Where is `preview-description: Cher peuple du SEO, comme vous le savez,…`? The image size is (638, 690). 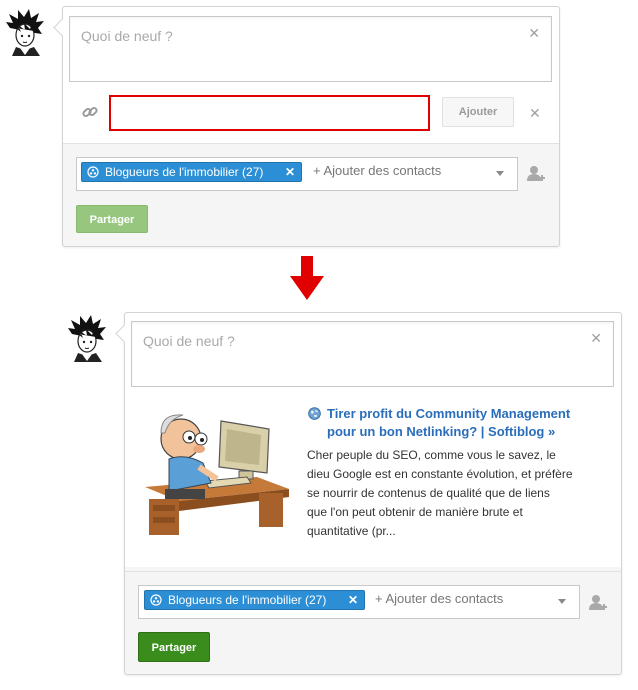
preview-description: Cher peuple du SEO, comme vous le savez,… is located at coordinates (457, 493).